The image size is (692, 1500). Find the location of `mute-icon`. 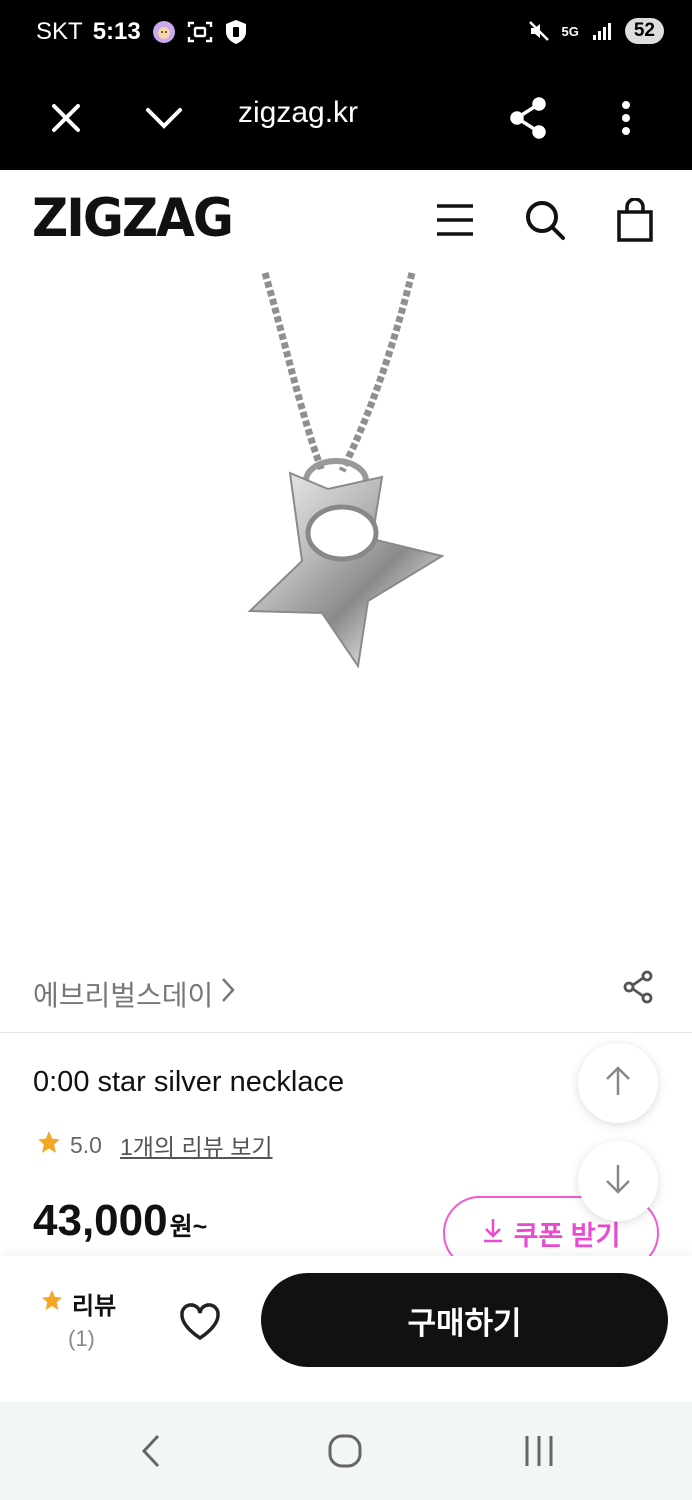

mute-icon is located at coordinates (539, 31).